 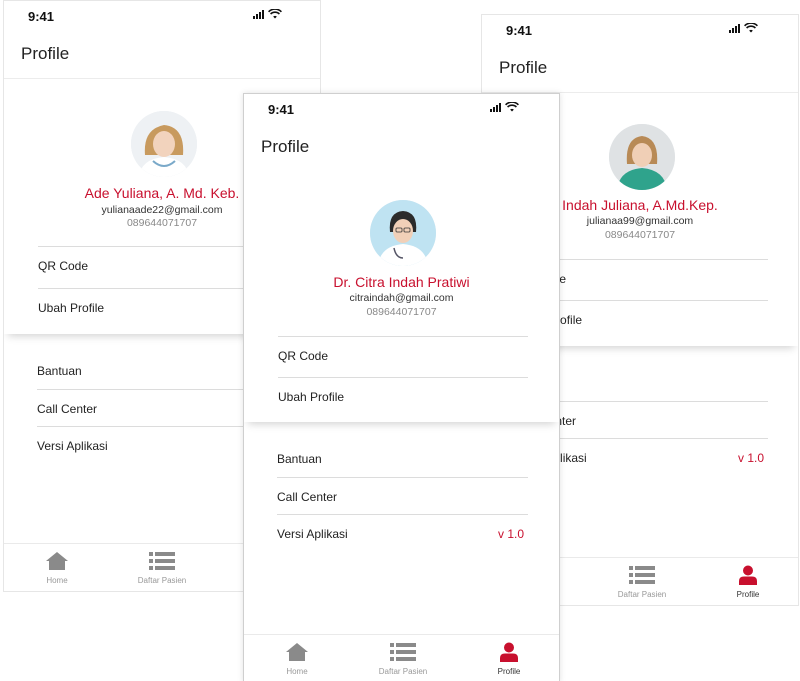 I want to click on profile-email: citraindah@gmail.com, so click(x=401, y=298).